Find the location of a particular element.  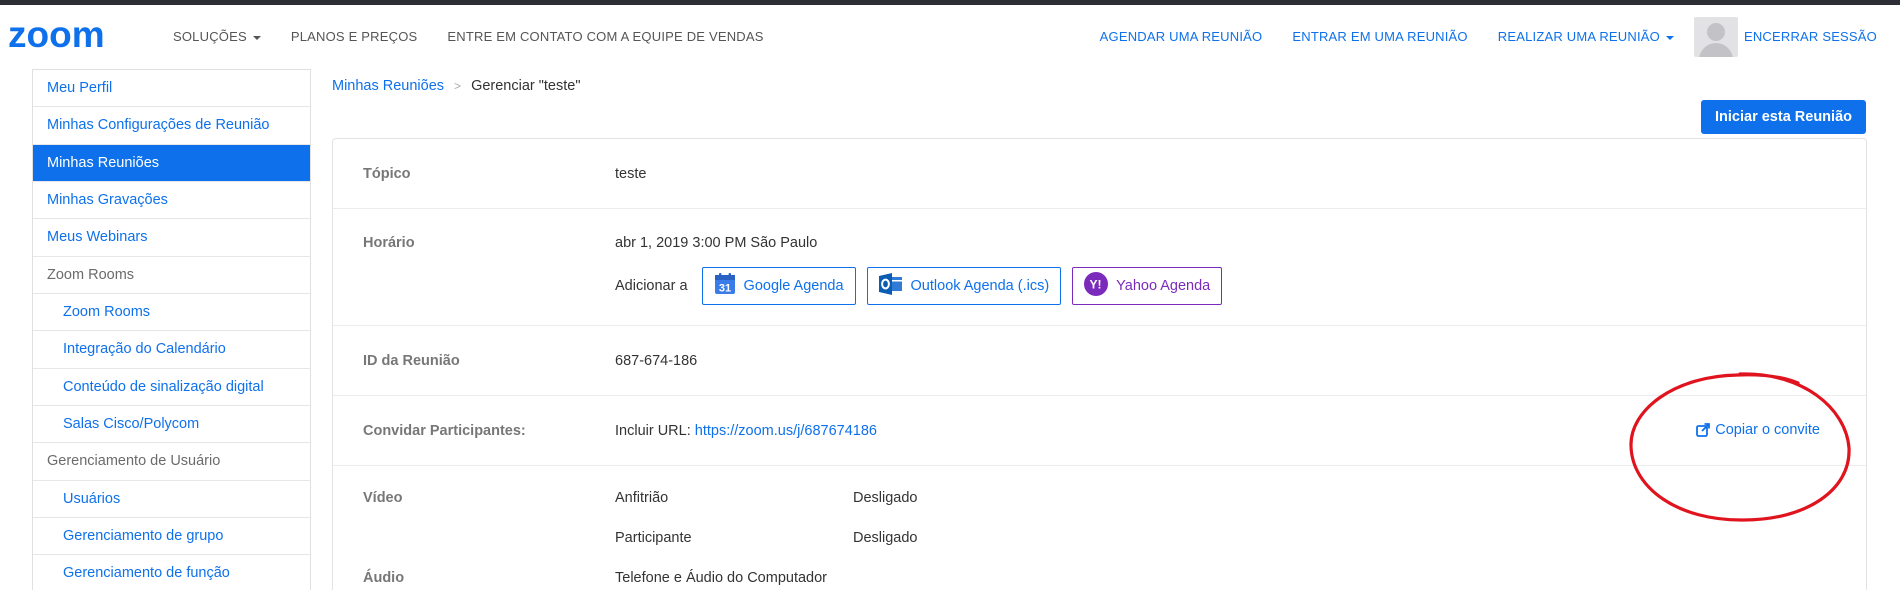

google-calendar-icon: 31 is located at coordinates (725, 286).